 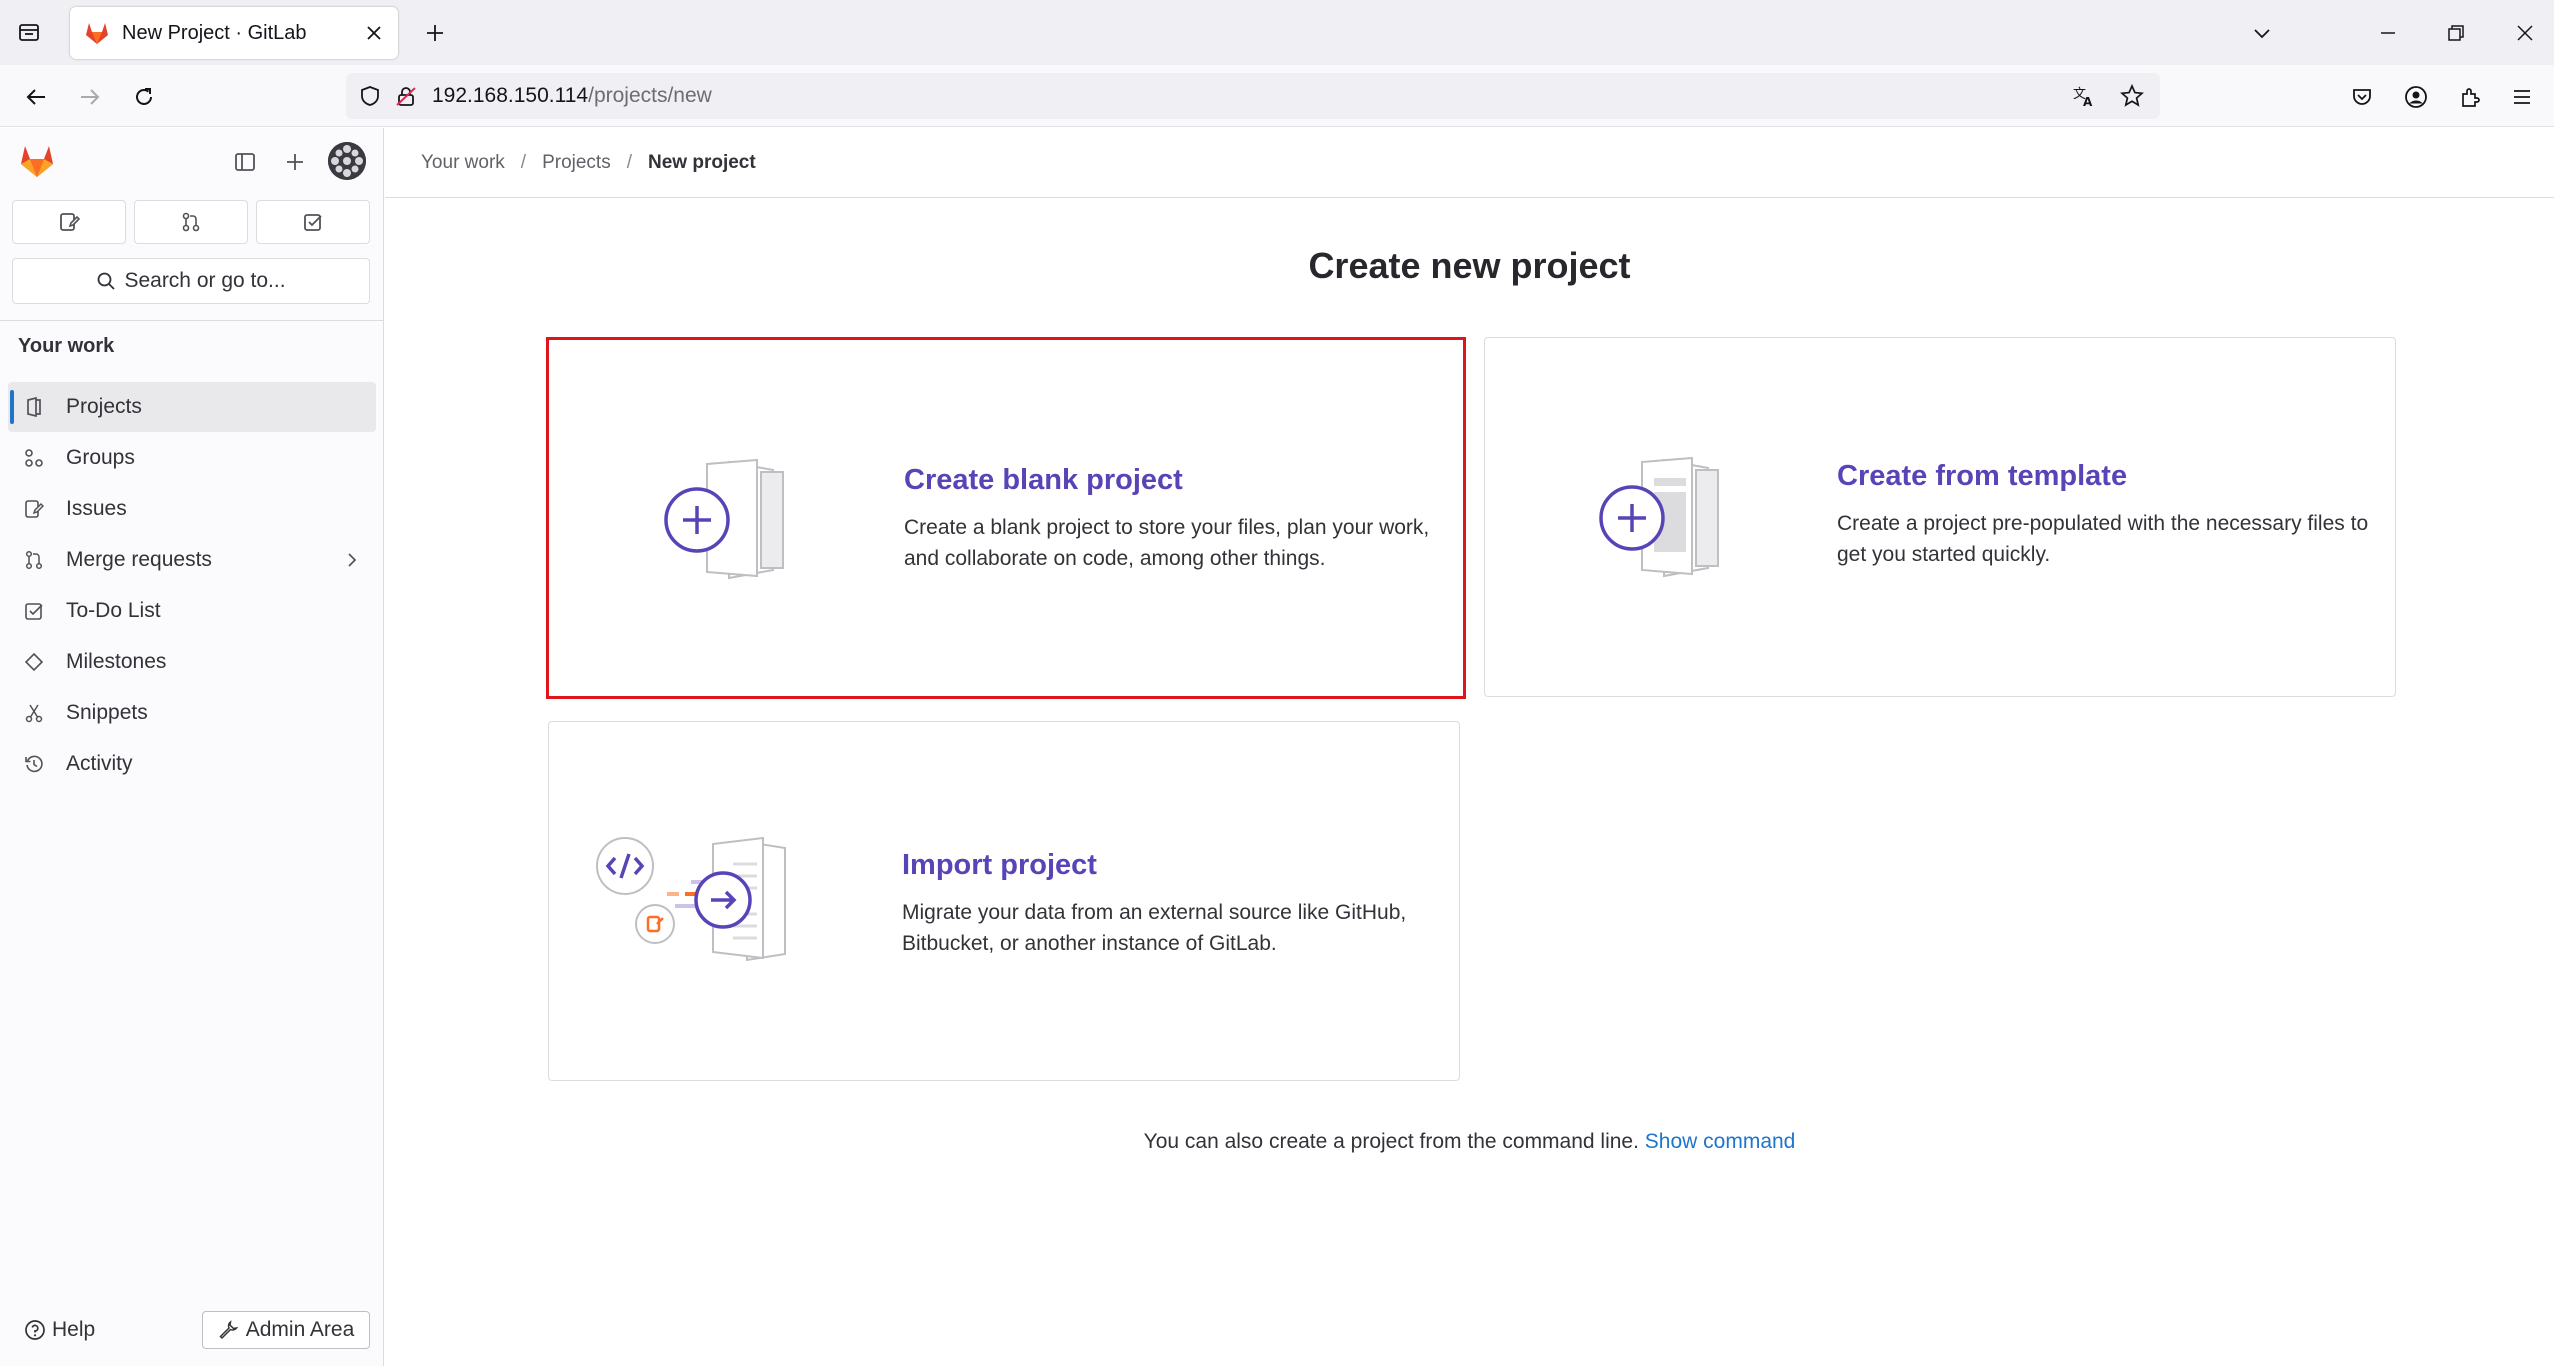 What do you see at coordinates (192, 662) in the screenshot?
I see `sidebar-item-milestones: Milestones` at bounding box center [192, 662].